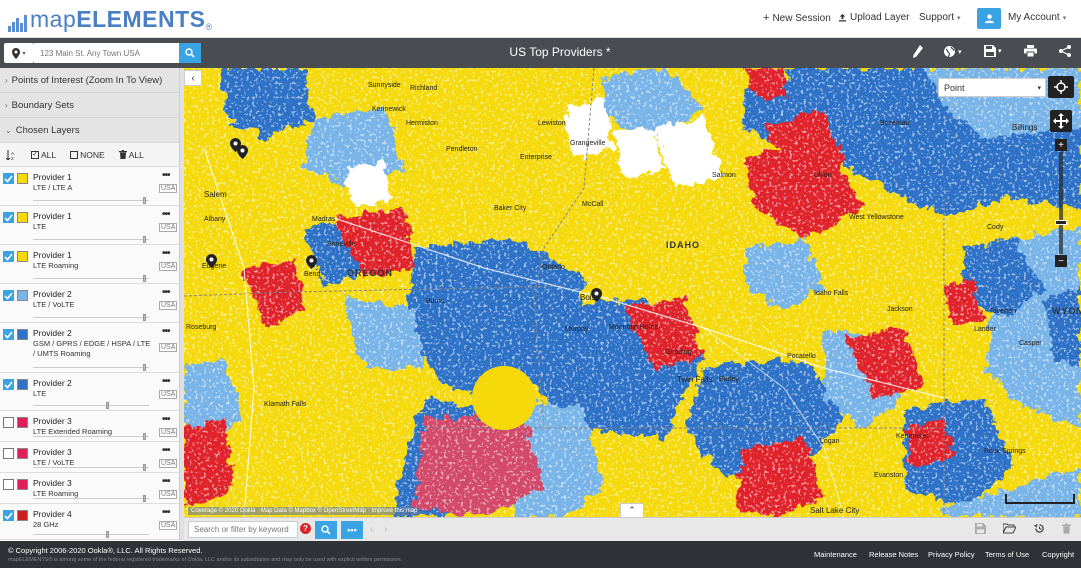 This screenshot has width=1081, height=568. Describe the element at coordinates (89, 130) in the screenshot. I see `chosen-layers-header: ⌄ Chosen Layers` at that location.